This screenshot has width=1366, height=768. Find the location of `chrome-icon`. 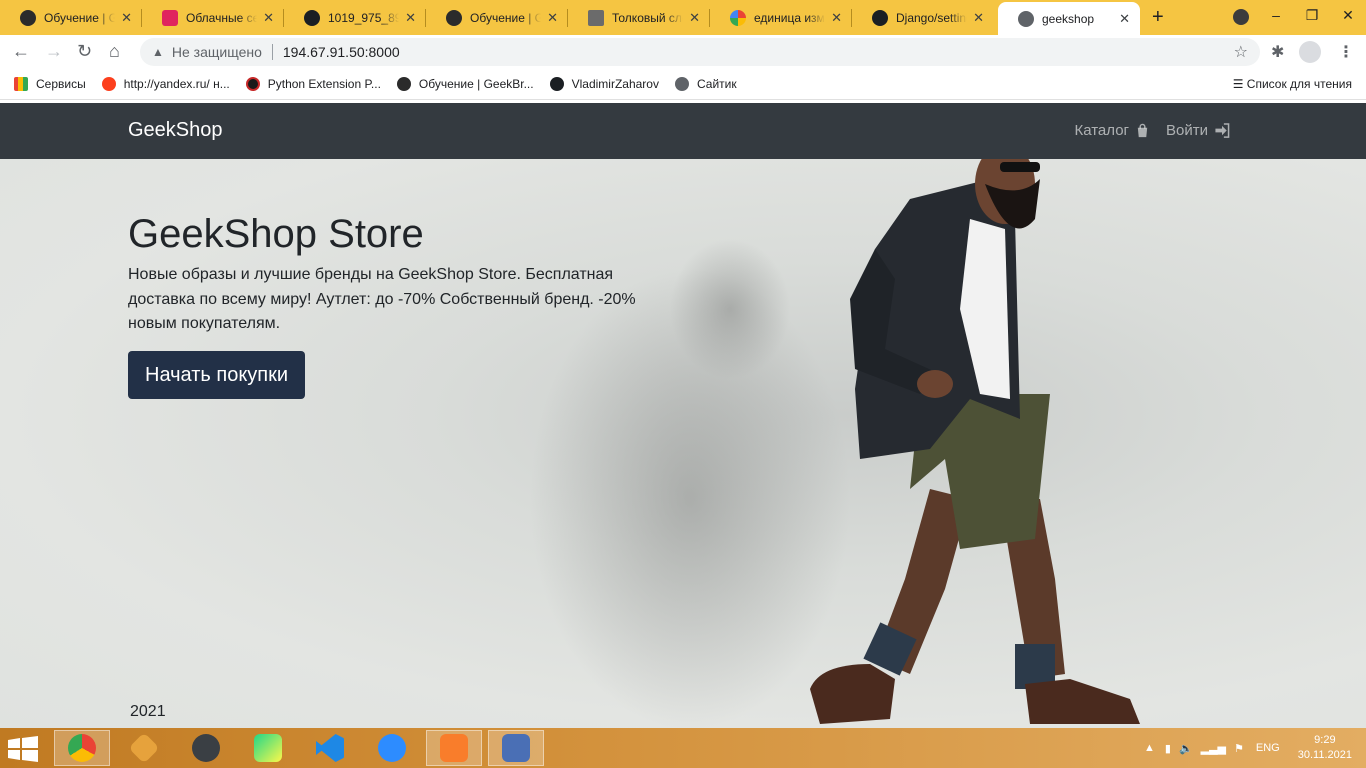

chrome-icon is located at coordinates (82, 748).